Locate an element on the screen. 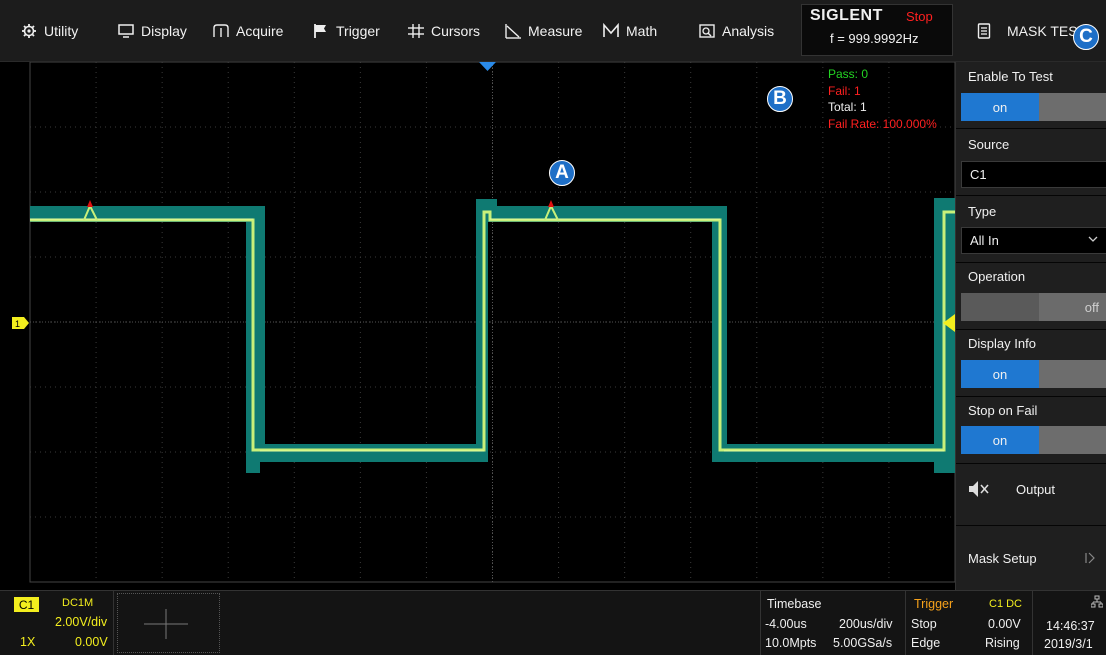  callout-badge-c: C is located at coordinates (1086, 37).